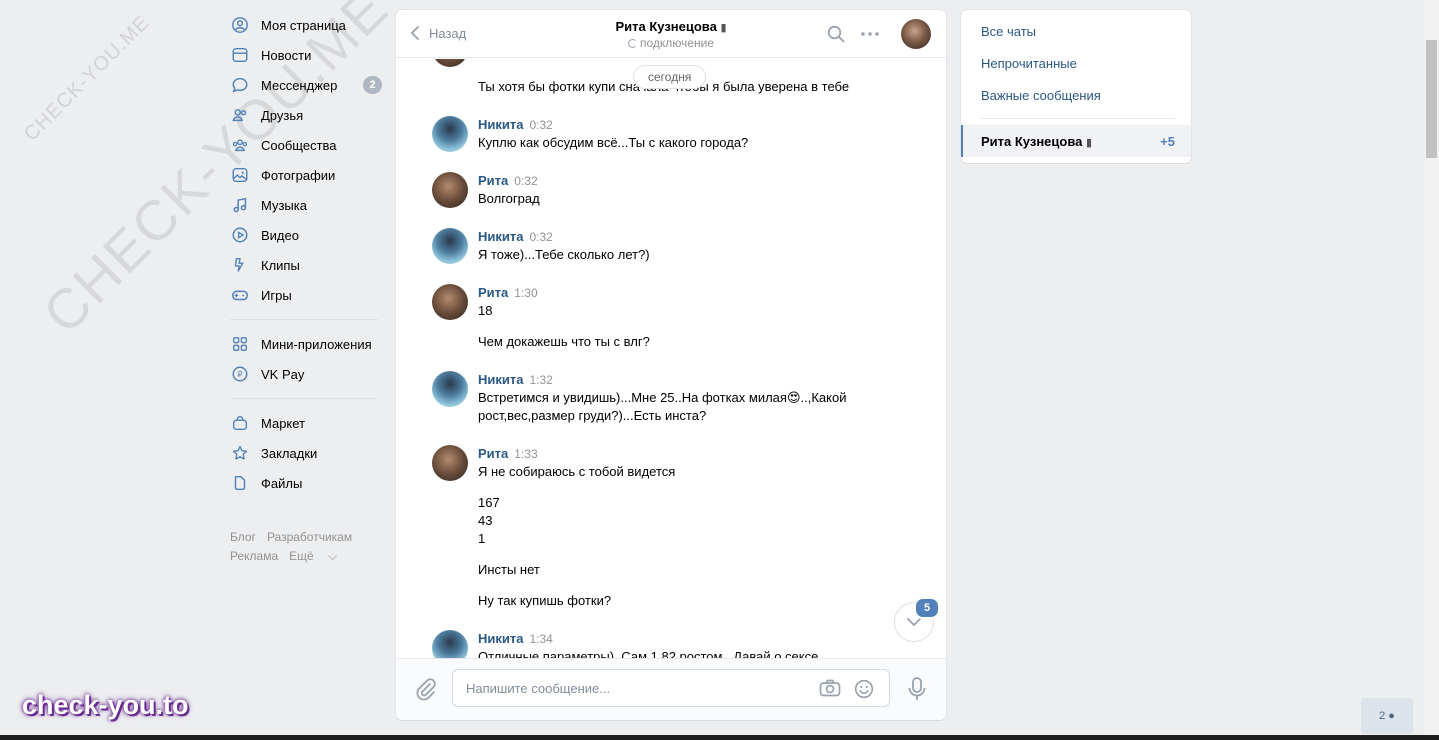  Describe the element at coordinates (426, 690) in the screenshot. I see `attach-button` at that location.